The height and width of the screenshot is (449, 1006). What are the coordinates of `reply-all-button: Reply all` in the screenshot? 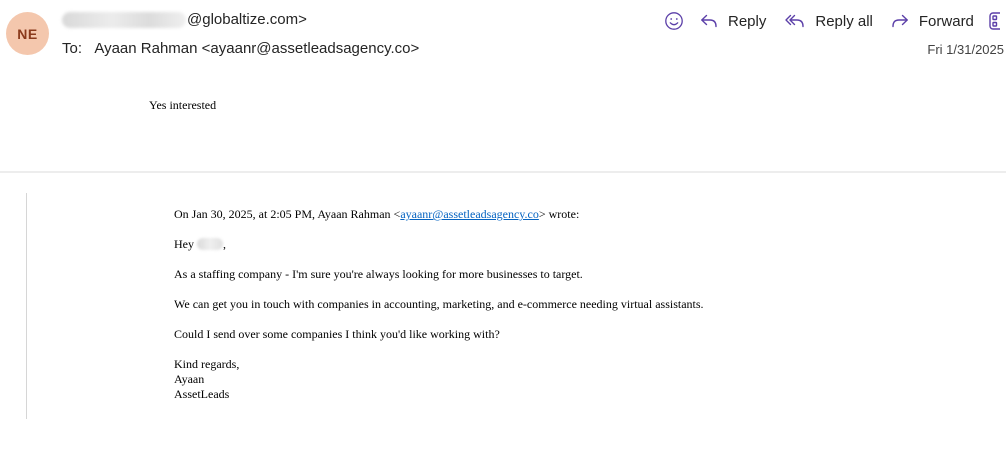 It's located at (828, 21).